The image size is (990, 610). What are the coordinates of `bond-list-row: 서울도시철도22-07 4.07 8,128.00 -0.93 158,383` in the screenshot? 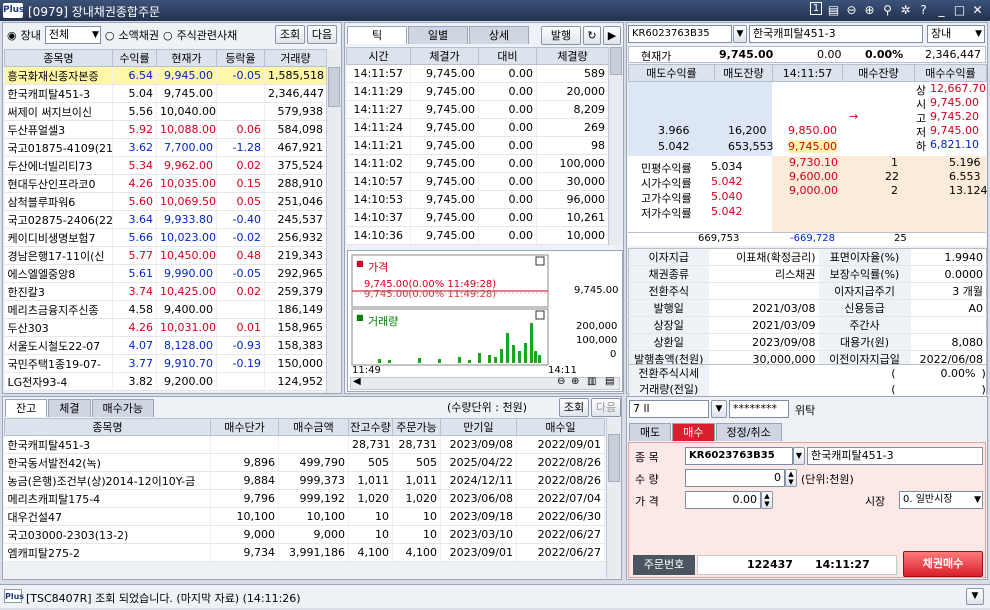 It's located at (165, 345).